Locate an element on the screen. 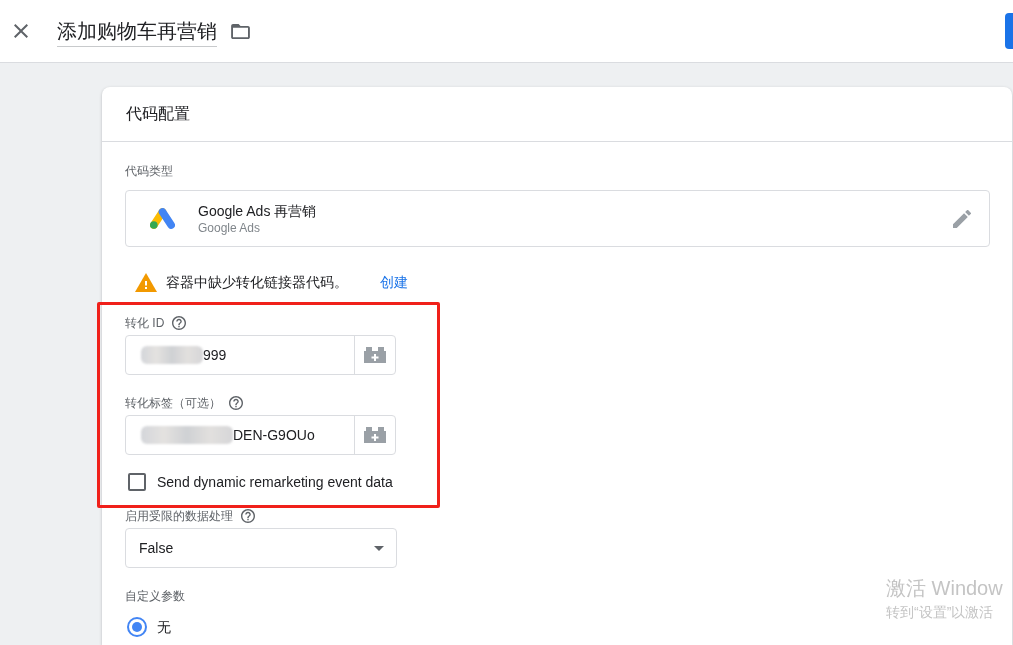  field-label: 自定义参数 is located at coordinates (155, 596).